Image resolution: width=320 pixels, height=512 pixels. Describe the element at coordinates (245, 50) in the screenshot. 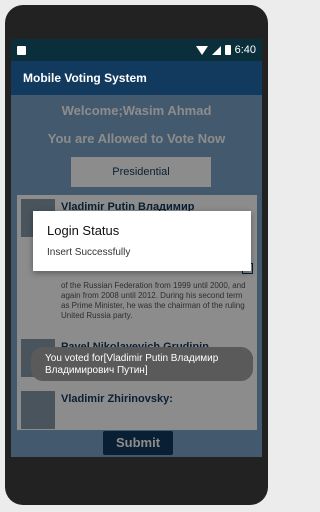

I see `status-time: 6:40` at that location.